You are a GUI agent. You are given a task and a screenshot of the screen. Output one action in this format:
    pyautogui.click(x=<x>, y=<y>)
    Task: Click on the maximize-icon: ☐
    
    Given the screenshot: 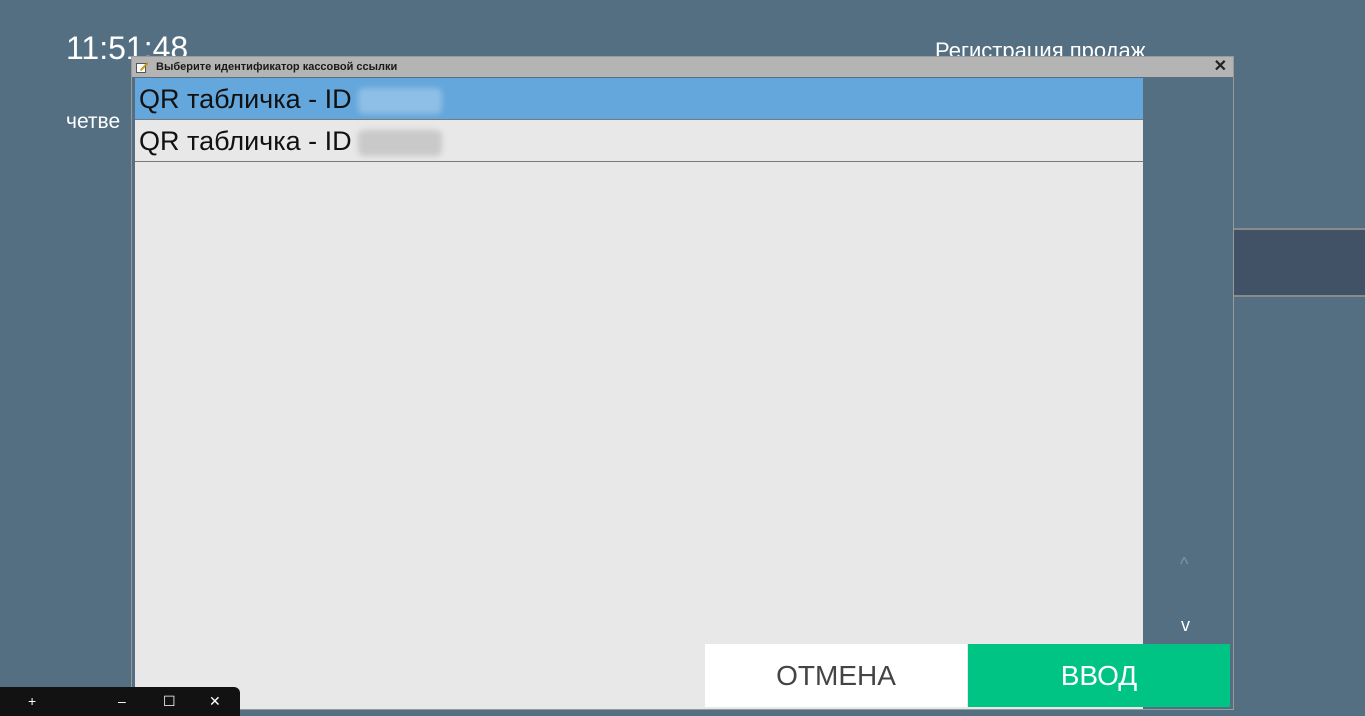 What is the action you would take?
    pyautogui.click(x=169, y=701)
    